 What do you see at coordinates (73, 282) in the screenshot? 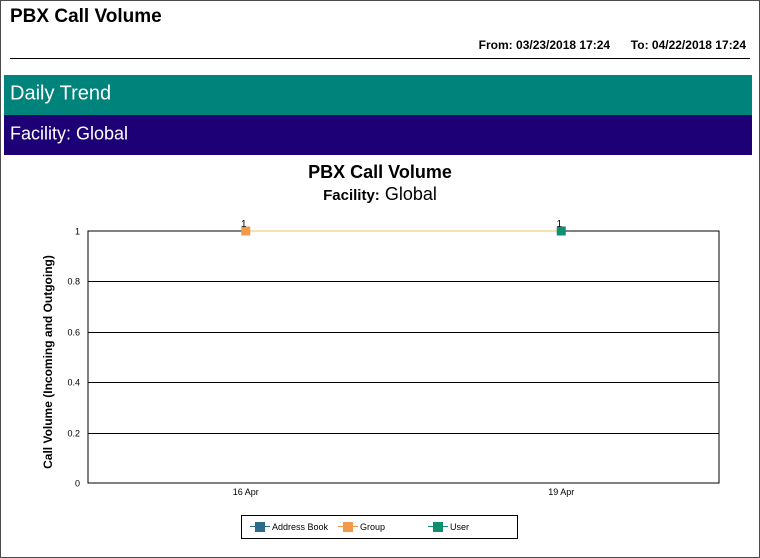
I see `y-tick-label: 0.8` at bounding box center [73, 282].